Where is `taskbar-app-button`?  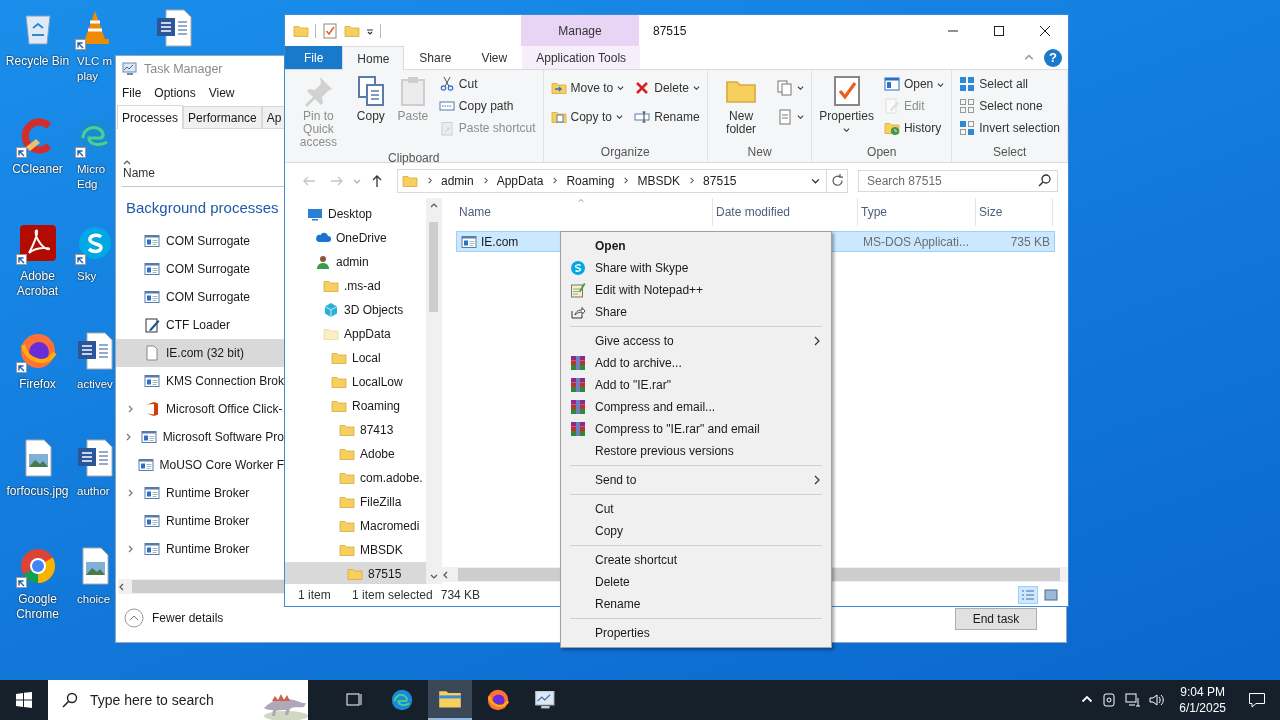
taskbar-app-button is located at coordinates (450, 700).